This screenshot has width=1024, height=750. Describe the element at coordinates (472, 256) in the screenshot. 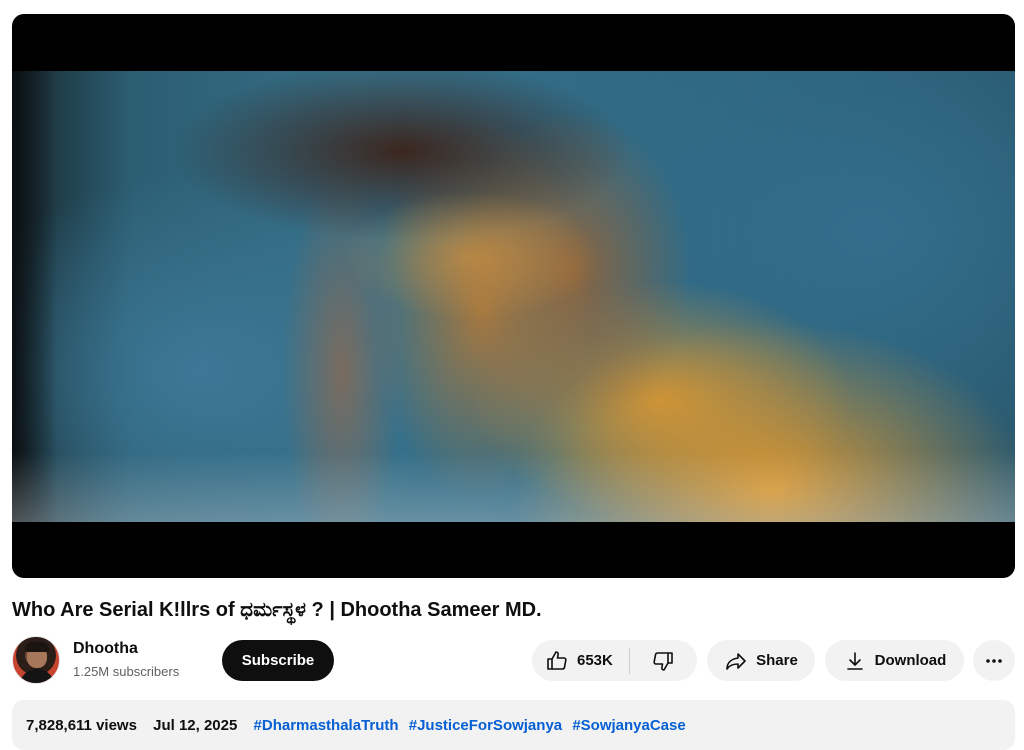

I see `frame-subject-blur` at that location.